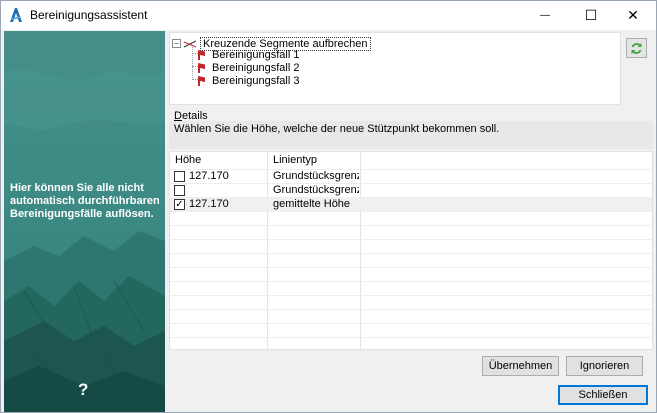  I want to click on window-title: Bereinigungsassistent, so click(89, 15).